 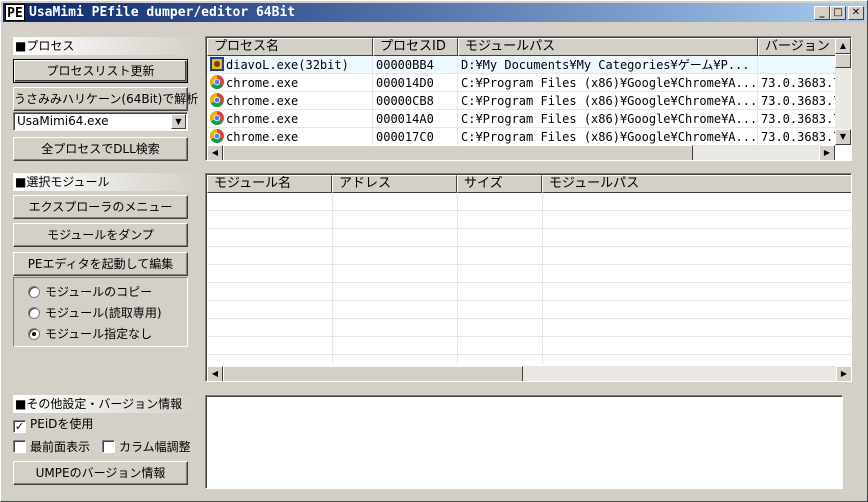 What do you see at coordinates (99, 292) in the screenshot?
I see `radio-module-copy-label: モジュールのコピー` at bounding box center [99, 292].